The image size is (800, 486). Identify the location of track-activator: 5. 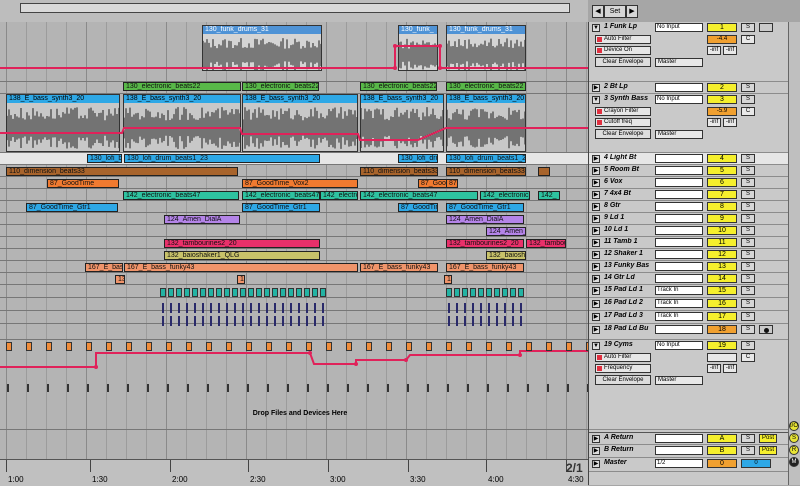
(722, 170).